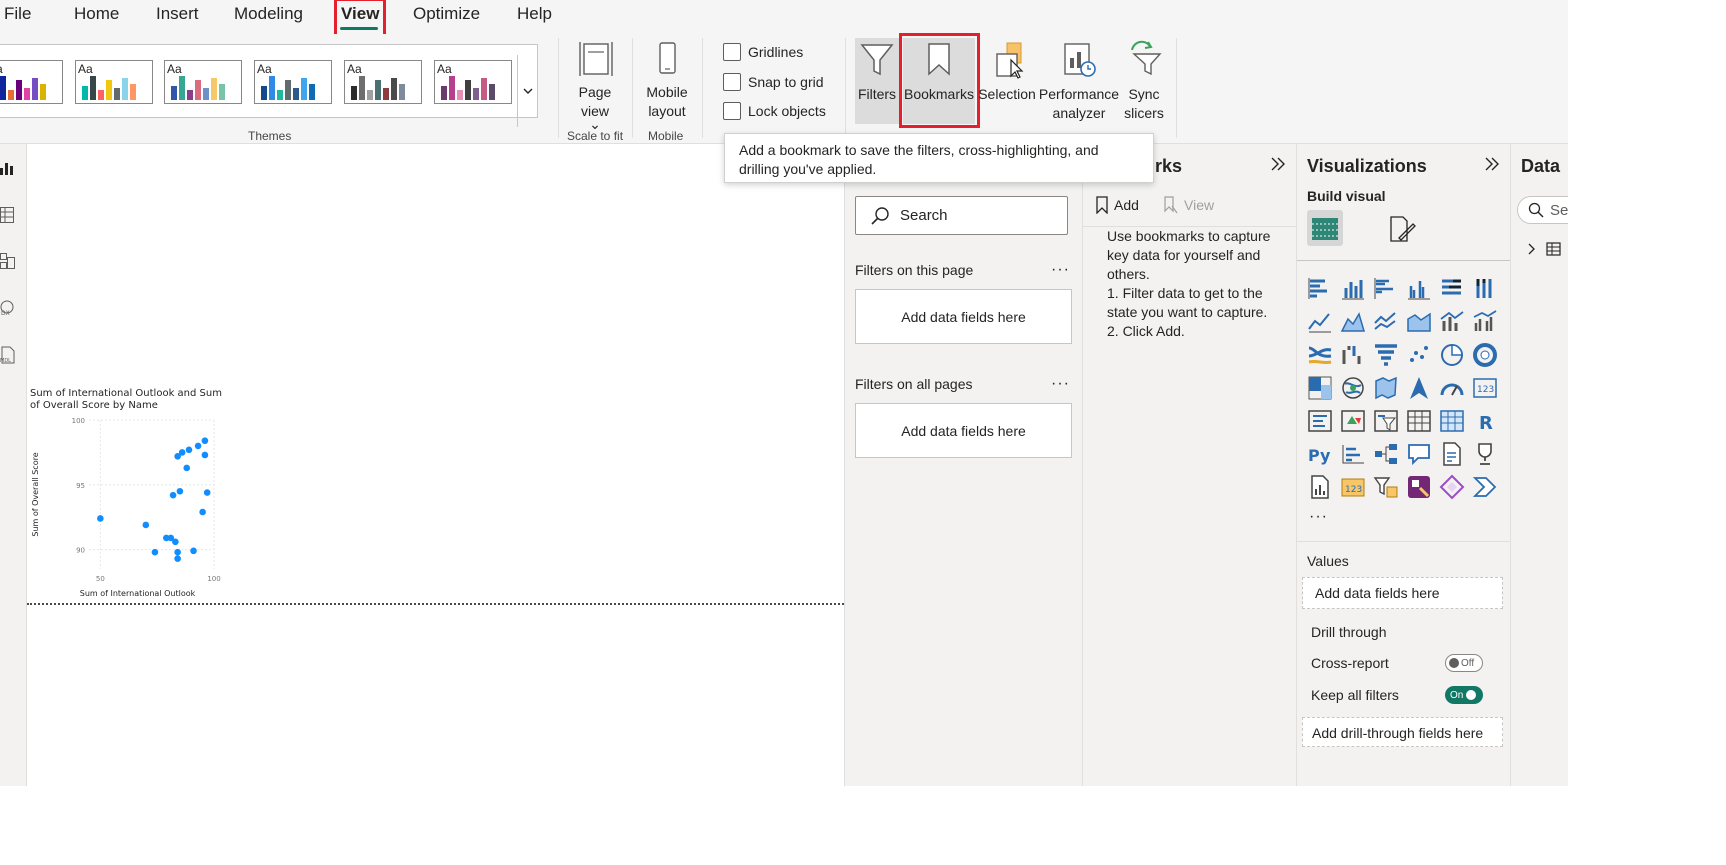 This screenshot has width=1726, height=865. What do you see at coordinates (1386, 355) in the screenshot?
I see `funnel-chart-icon` at bounding box center [1386, 355].